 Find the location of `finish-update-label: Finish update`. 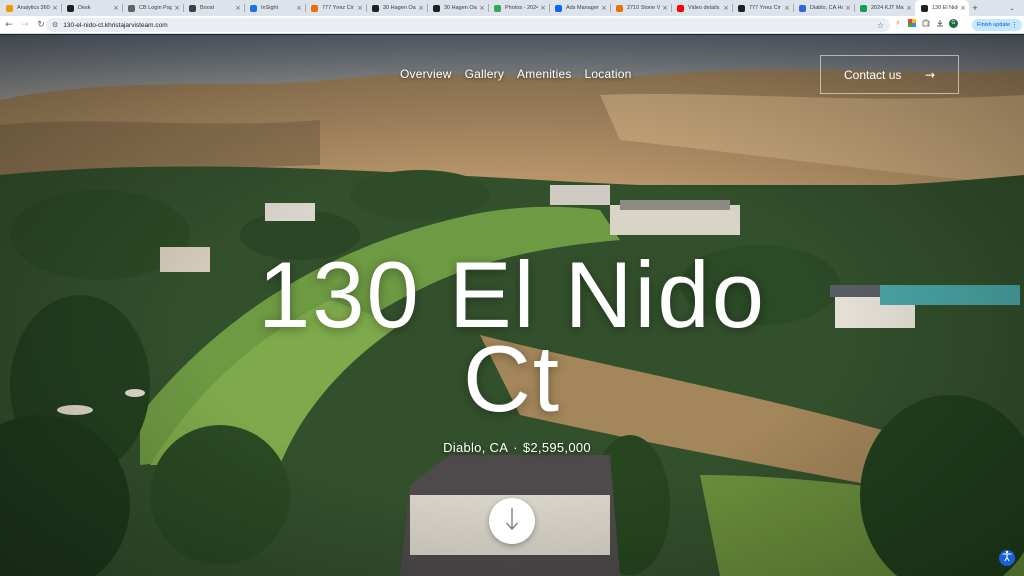

finish-update-label: Finish update is located at coordinates (994, 25).